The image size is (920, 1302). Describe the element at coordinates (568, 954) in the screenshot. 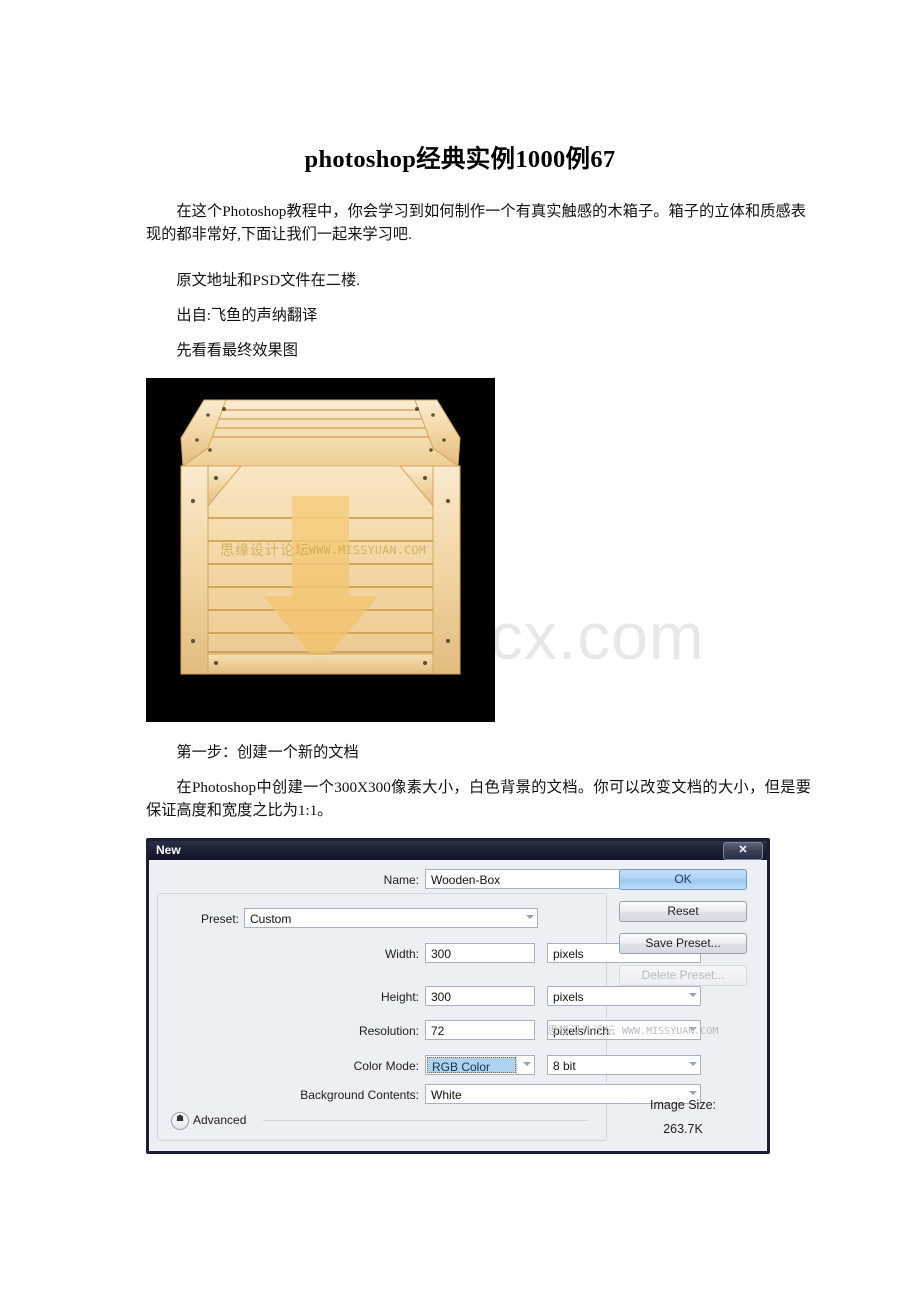

I see `width-unit-value: pixels` at that location.